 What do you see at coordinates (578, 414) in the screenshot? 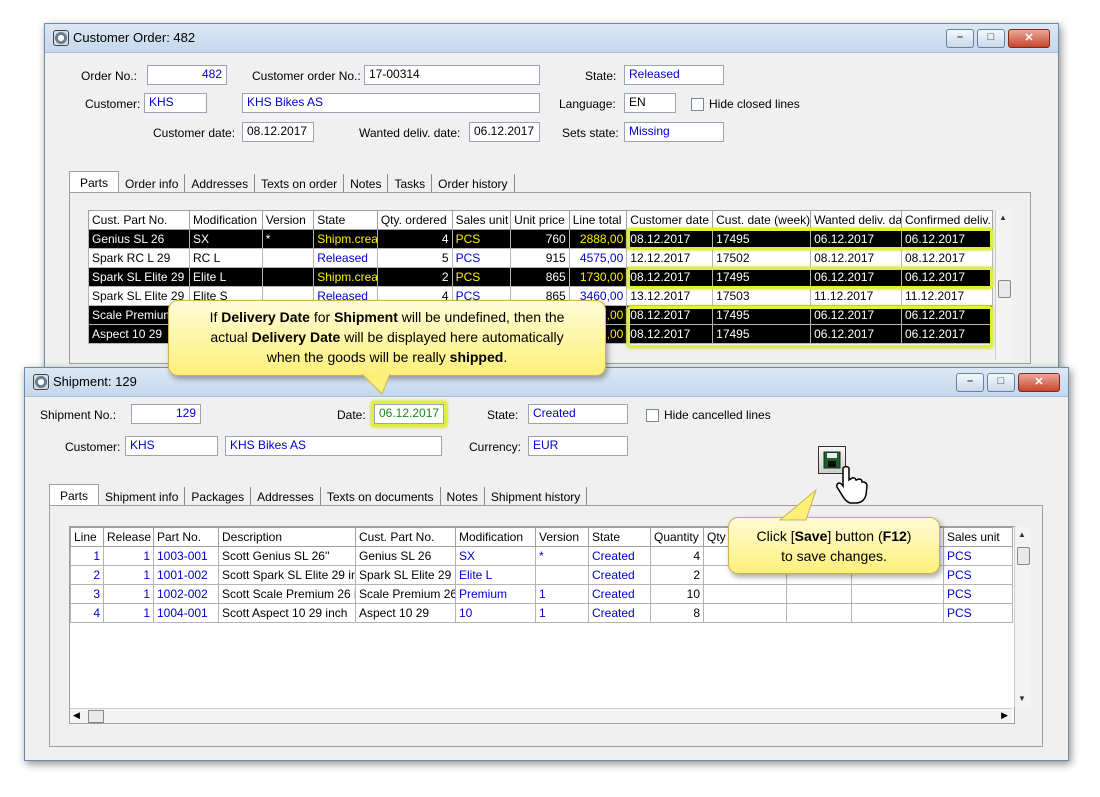
I see `shipment-state-field: Created` at bounding box center [578, 414].